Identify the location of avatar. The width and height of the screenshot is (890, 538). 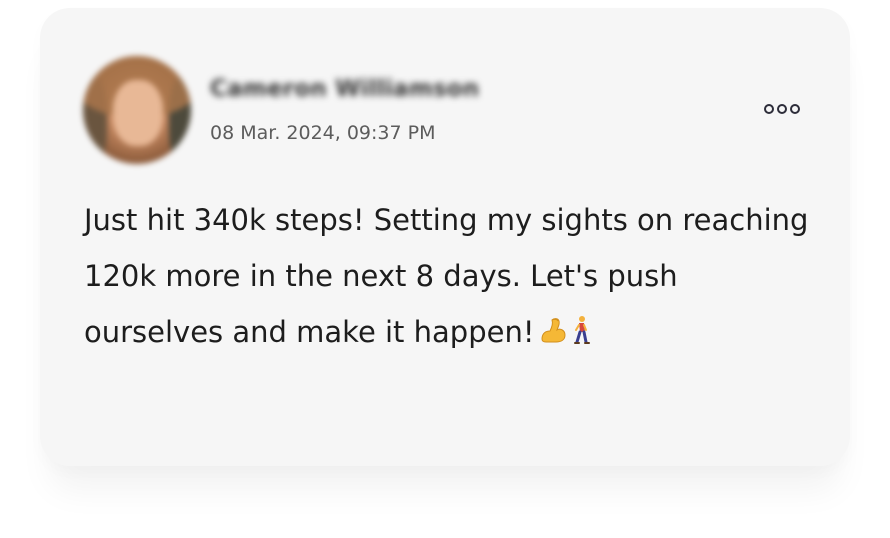
(137, 110).